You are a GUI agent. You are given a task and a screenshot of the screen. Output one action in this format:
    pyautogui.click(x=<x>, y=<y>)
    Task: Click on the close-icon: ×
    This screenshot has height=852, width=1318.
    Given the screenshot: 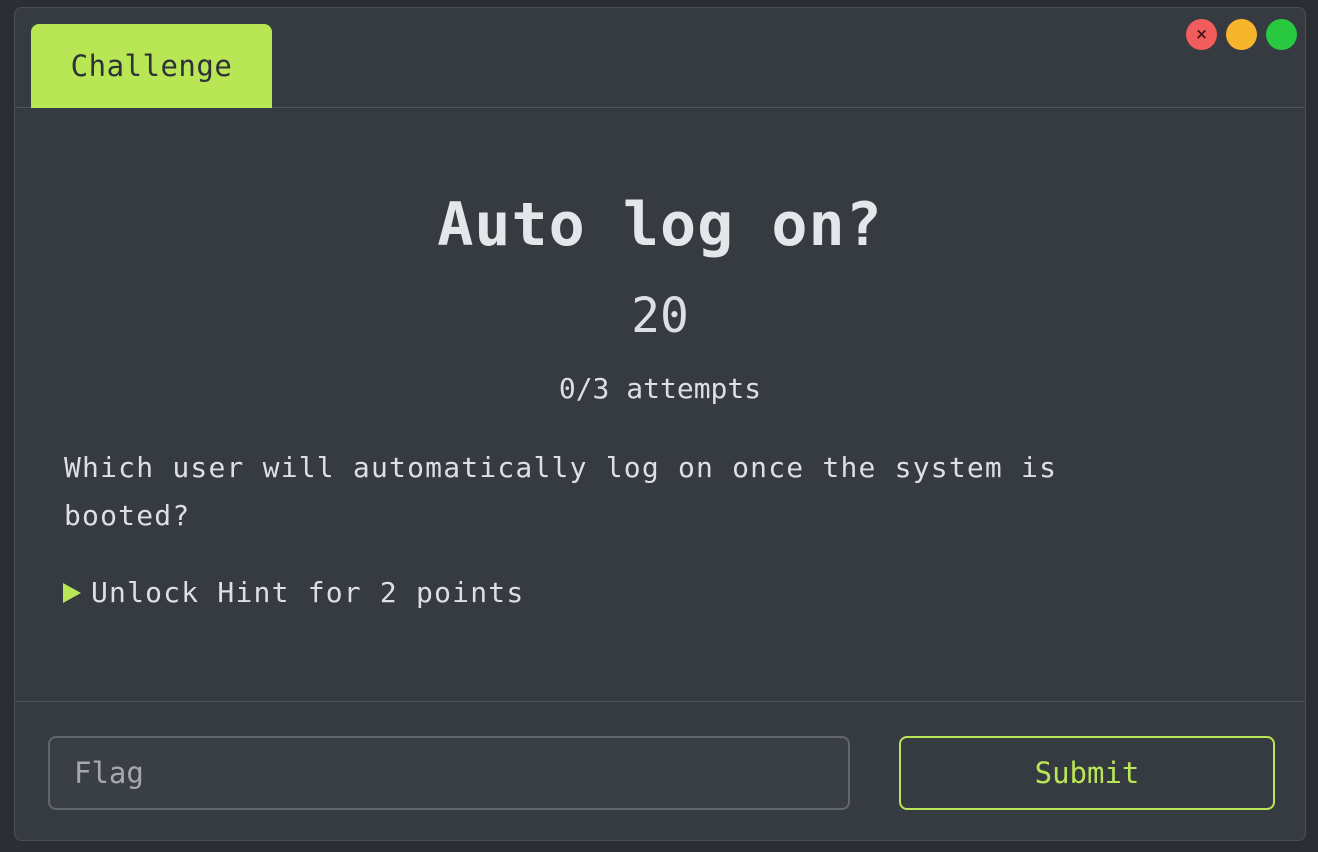 What is the action you would take?
    pyautogui.click(x=1201, y=34)
    